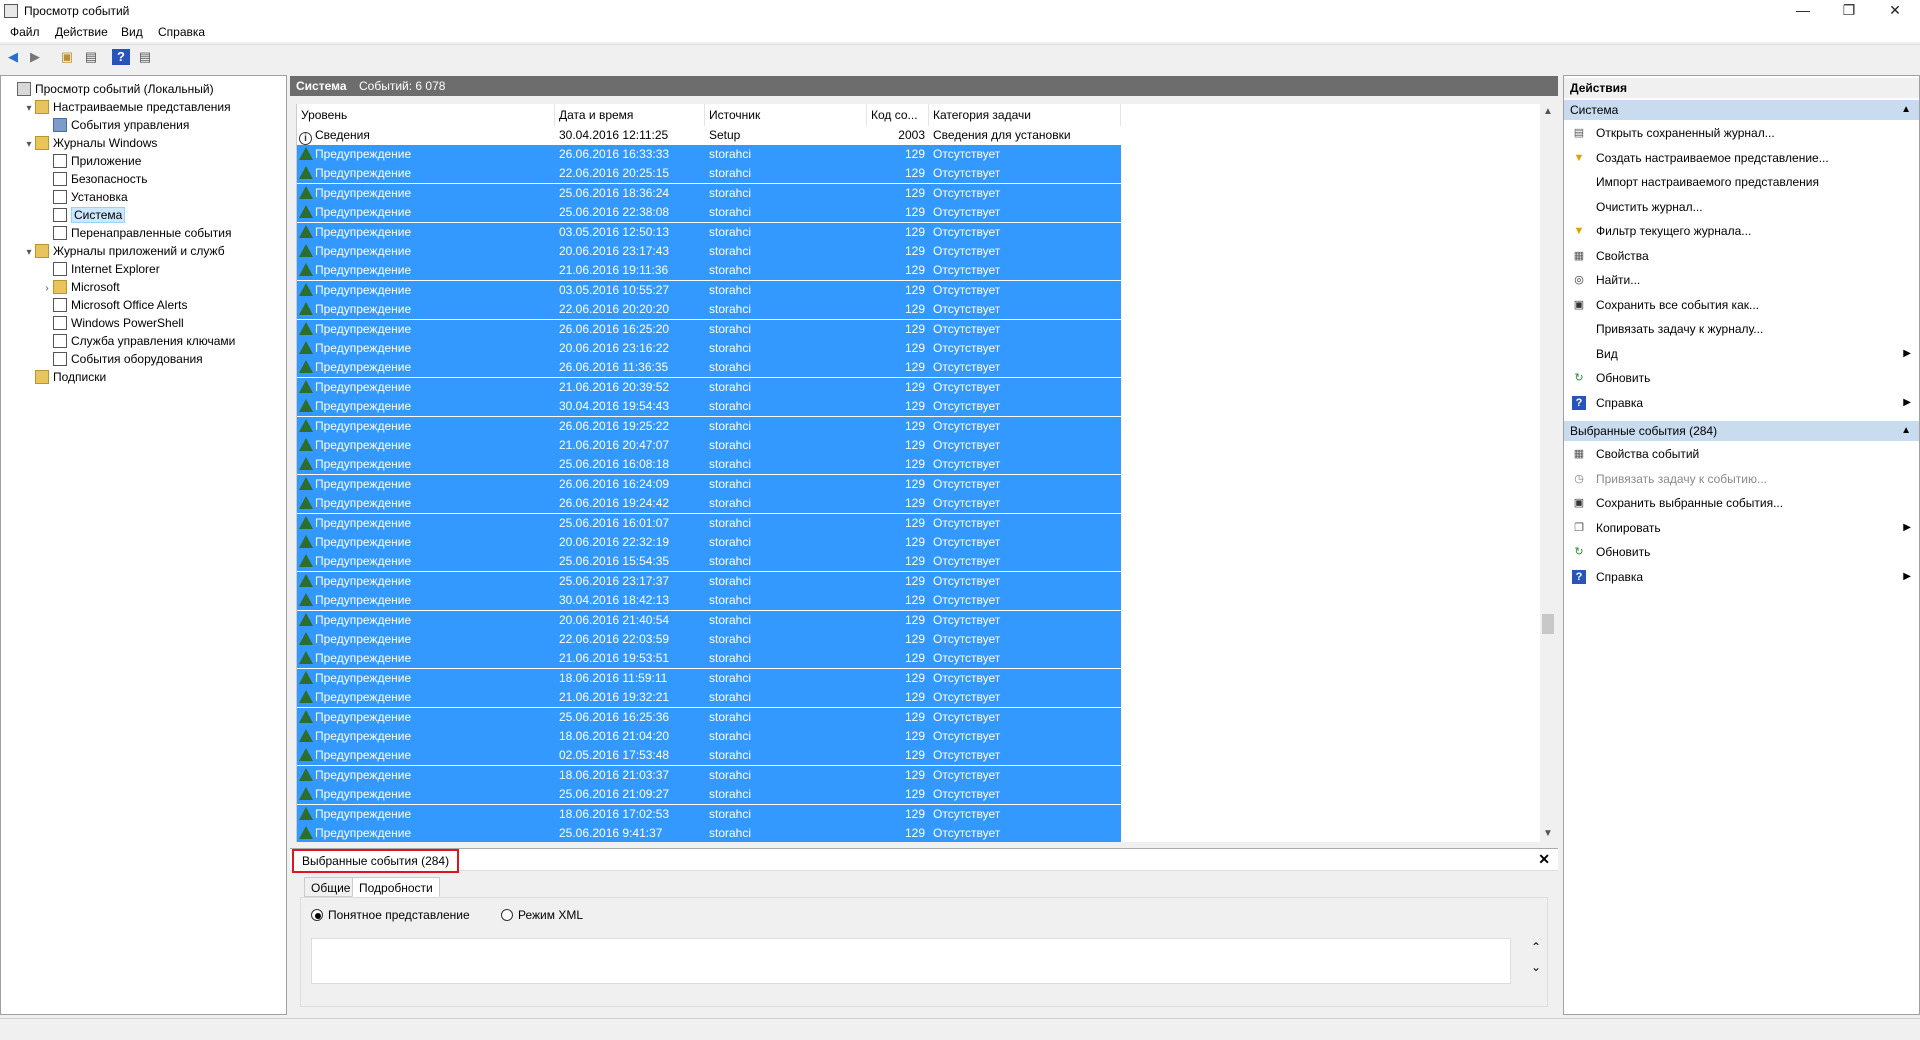  What do you see at coordinates (1741, 110) in the screenshot?
I see `actions-section-system: Система ▲` at bounding box center [1741, 110].